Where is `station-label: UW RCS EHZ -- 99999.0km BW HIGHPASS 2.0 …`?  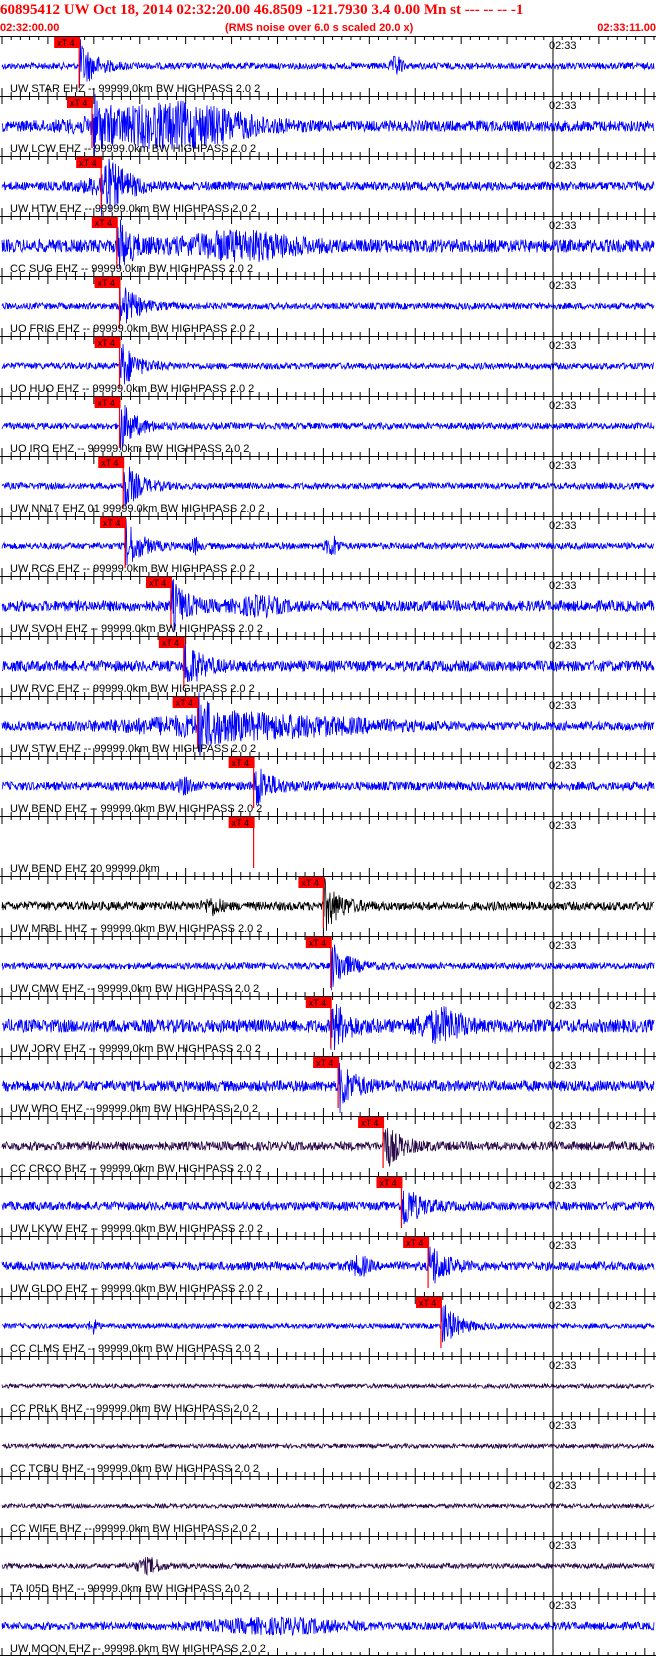 station-label: UW RCS EHZ -- 99999.0km BW HIGHPASS 2.0 … is located at coordinates (132, 569).